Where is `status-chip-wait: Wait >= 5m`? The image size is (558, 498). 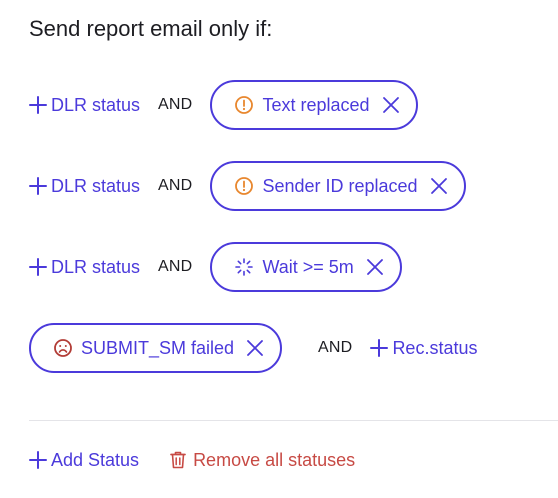 status-chip-wait: Wait >= 5m is located at coordinates (306, 267).